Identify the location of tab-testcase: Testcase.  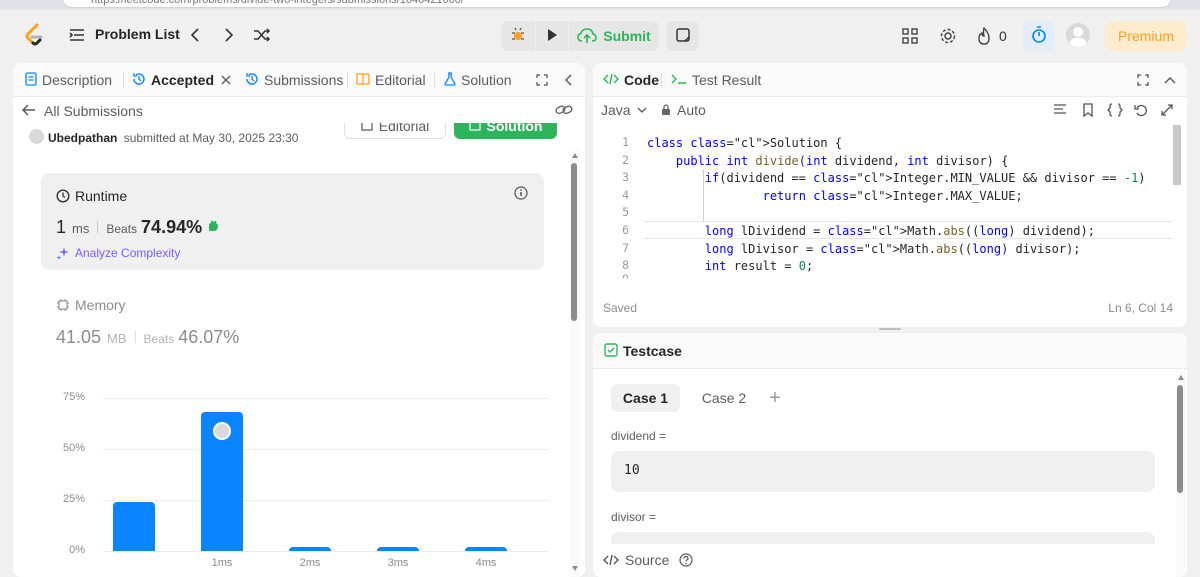
(643, 351).